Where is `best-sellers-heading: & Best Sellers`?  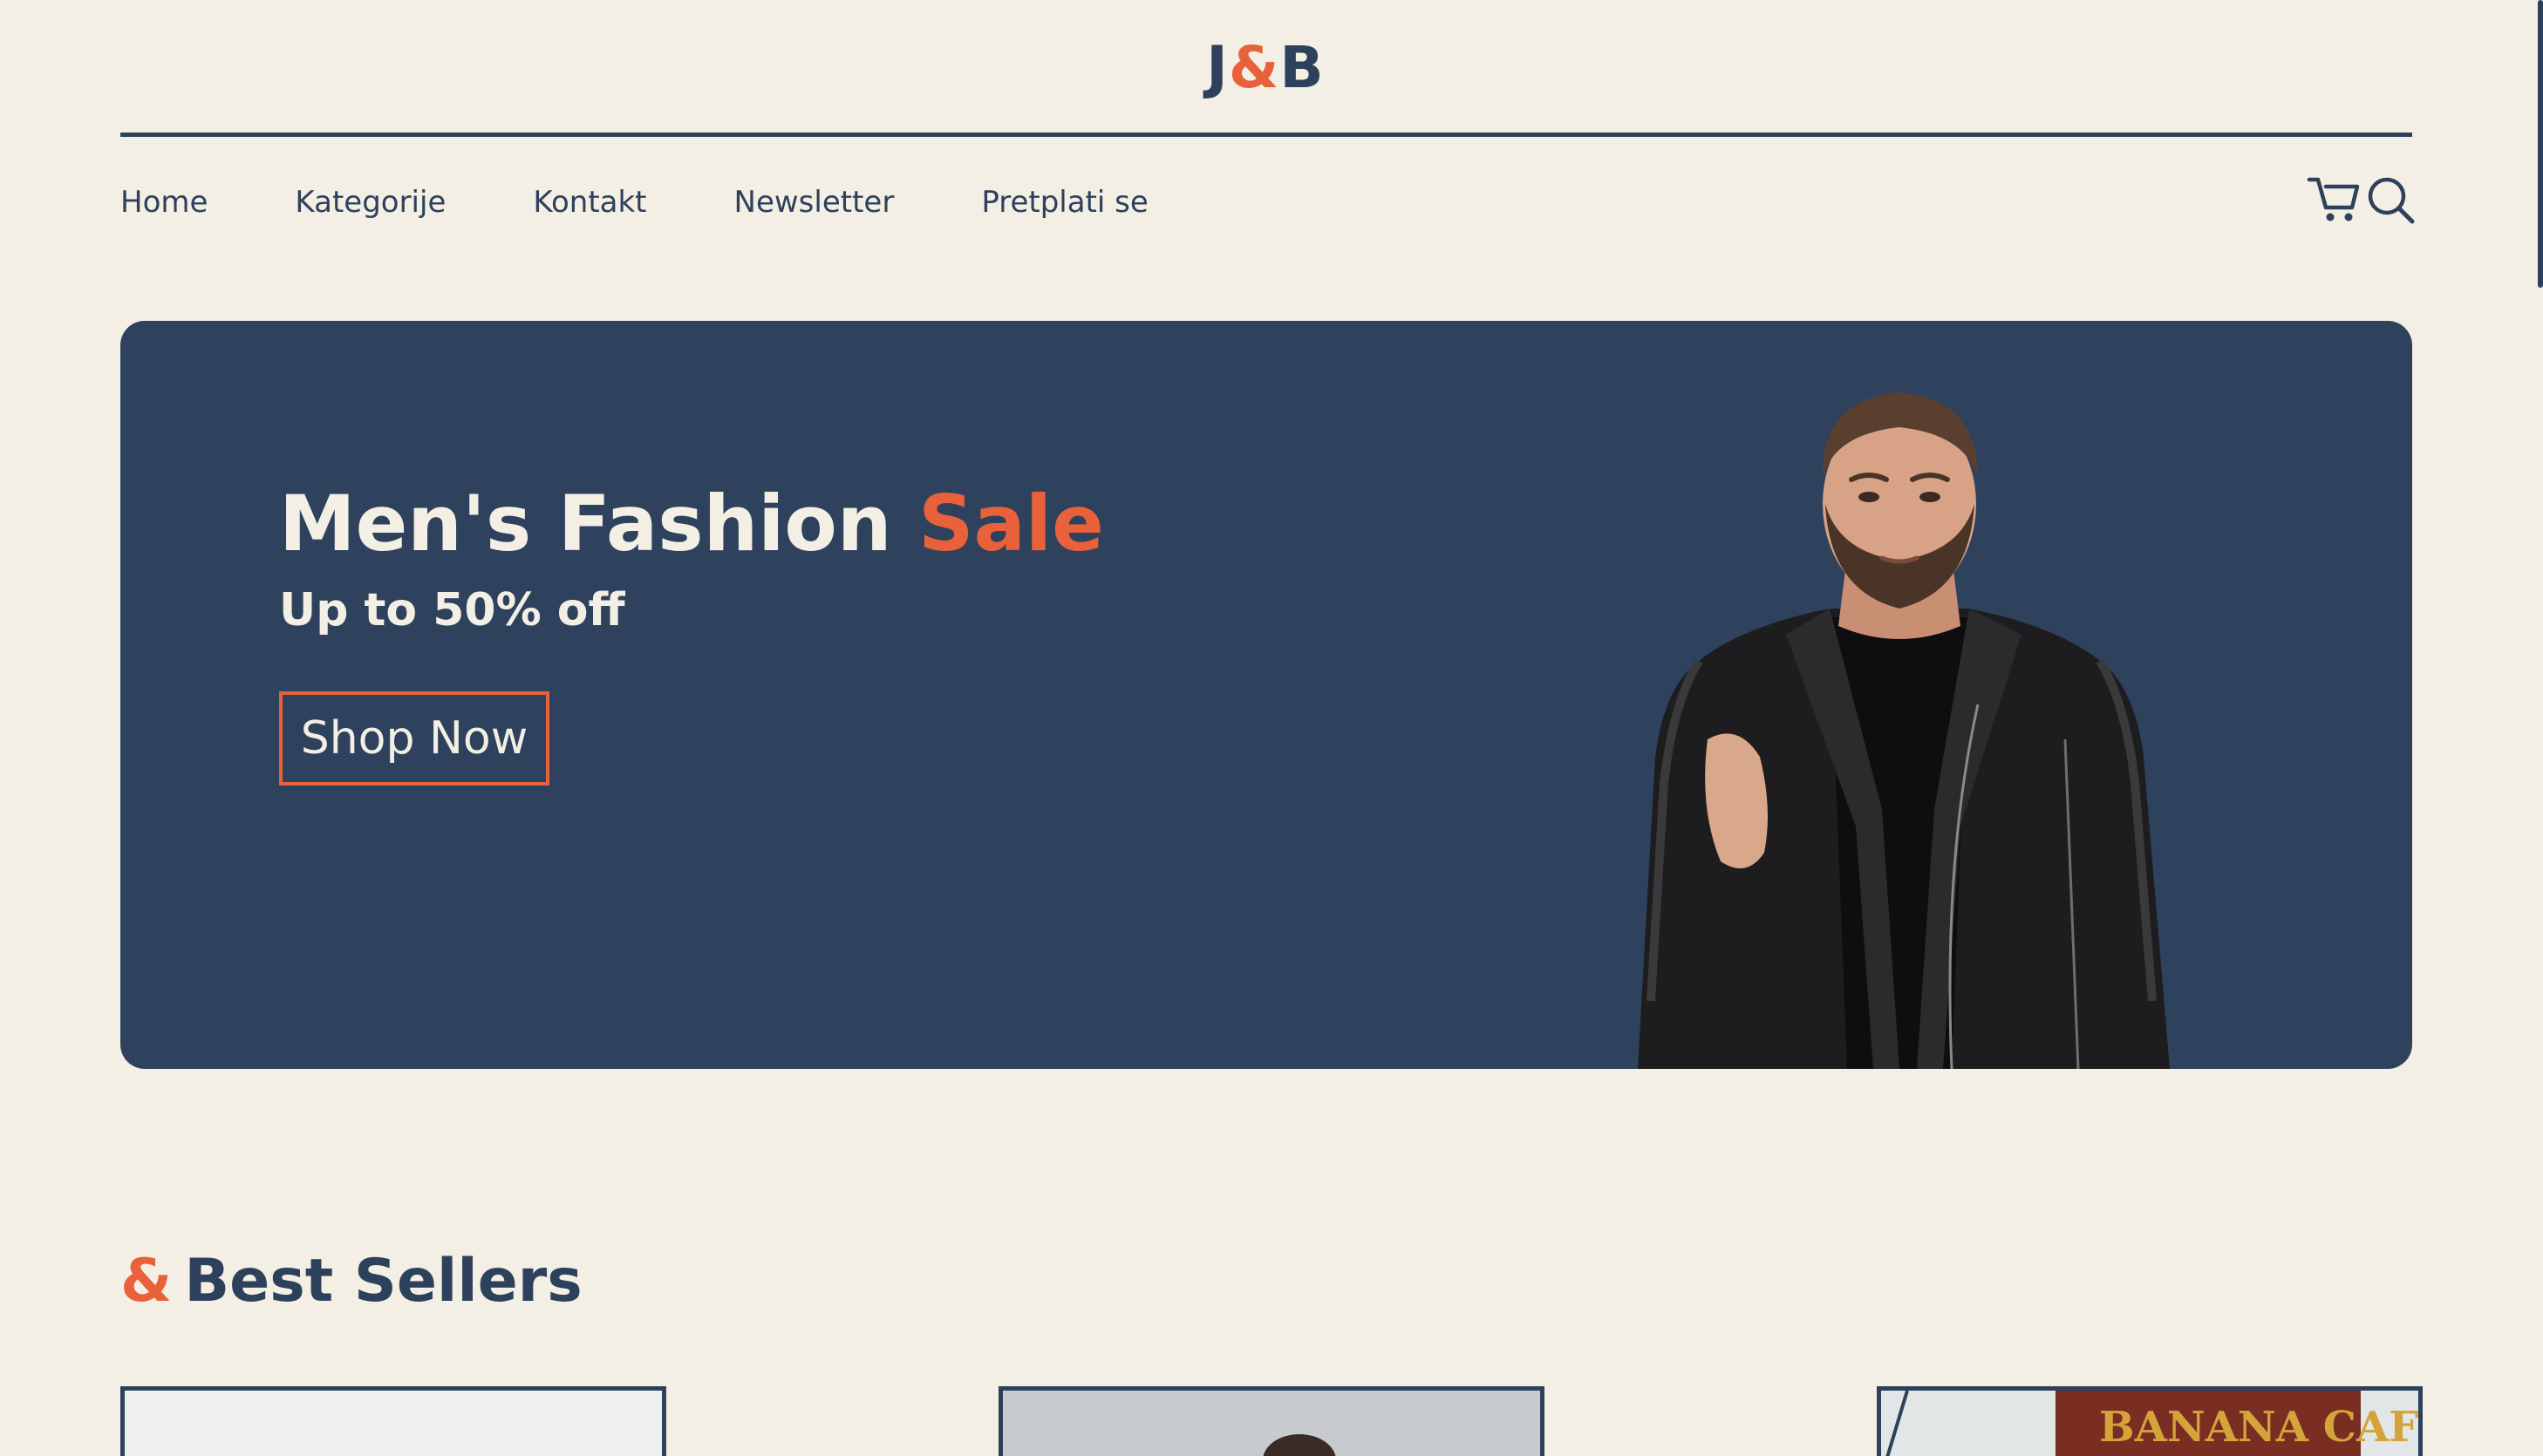
best-sellers-heading: & Best Sellers is located at coordinates (351, 1282).